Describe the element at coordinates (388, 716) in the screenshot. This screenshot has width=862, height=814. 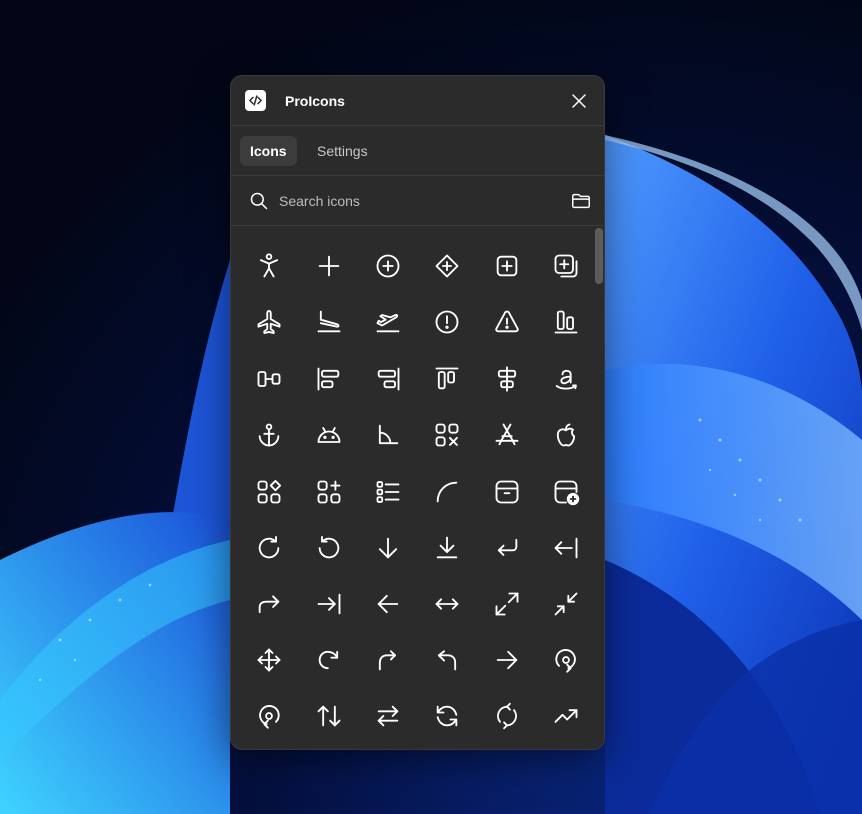
I see `arrow-swap-icon` at that location.